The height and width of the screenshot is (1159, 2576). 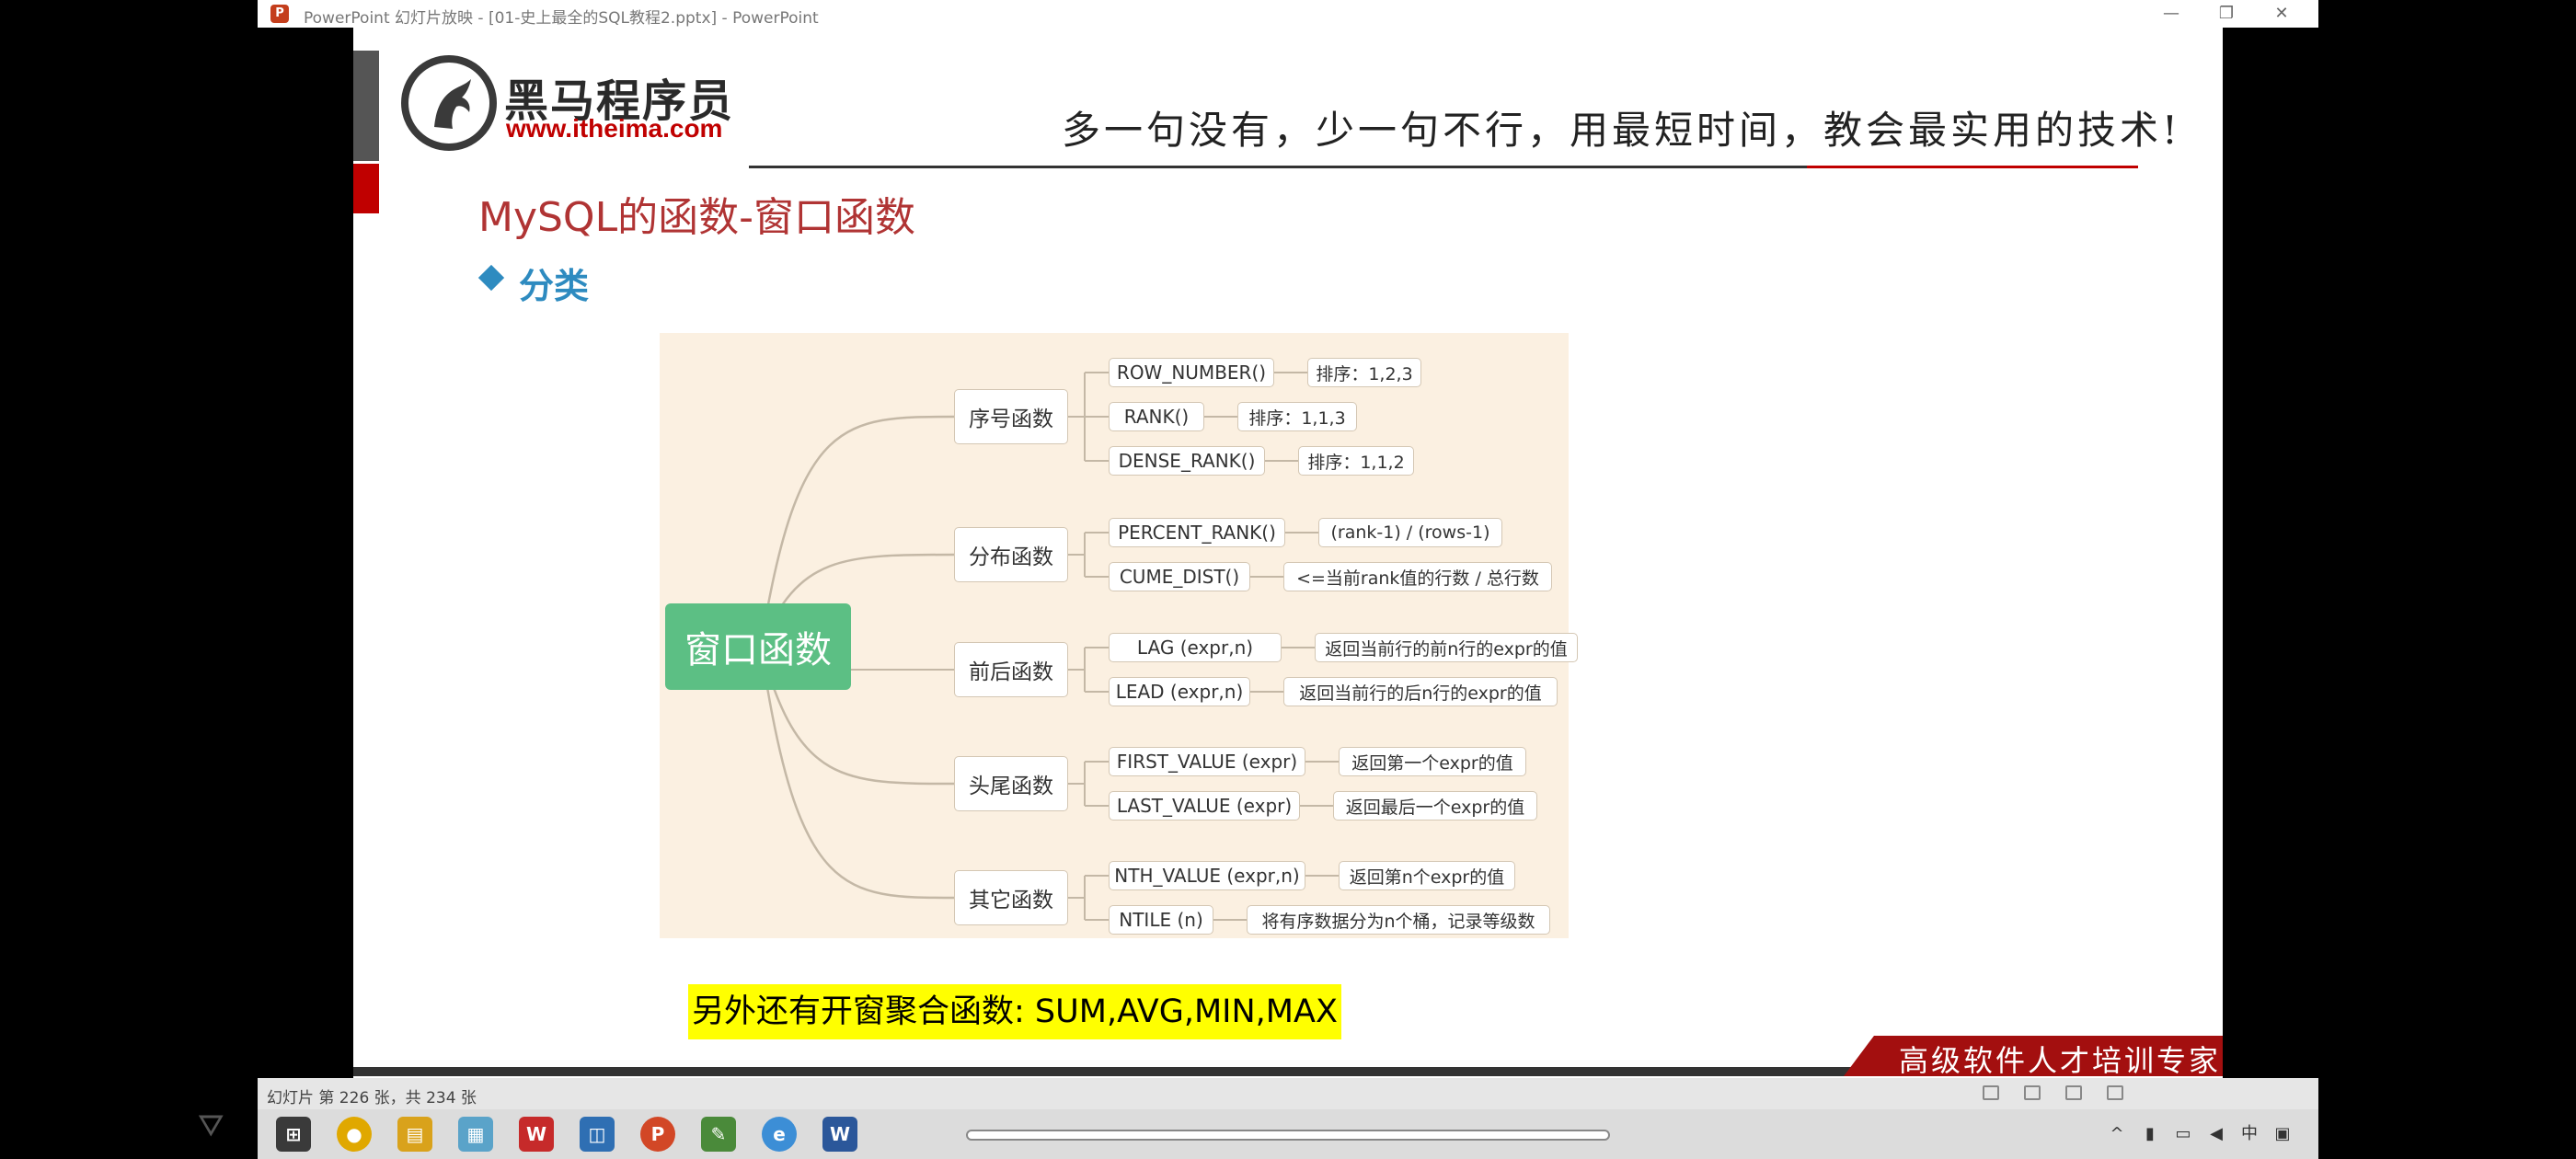 I want to click on tray-chevron-icon: ^, so click(x=2117, y=1134).